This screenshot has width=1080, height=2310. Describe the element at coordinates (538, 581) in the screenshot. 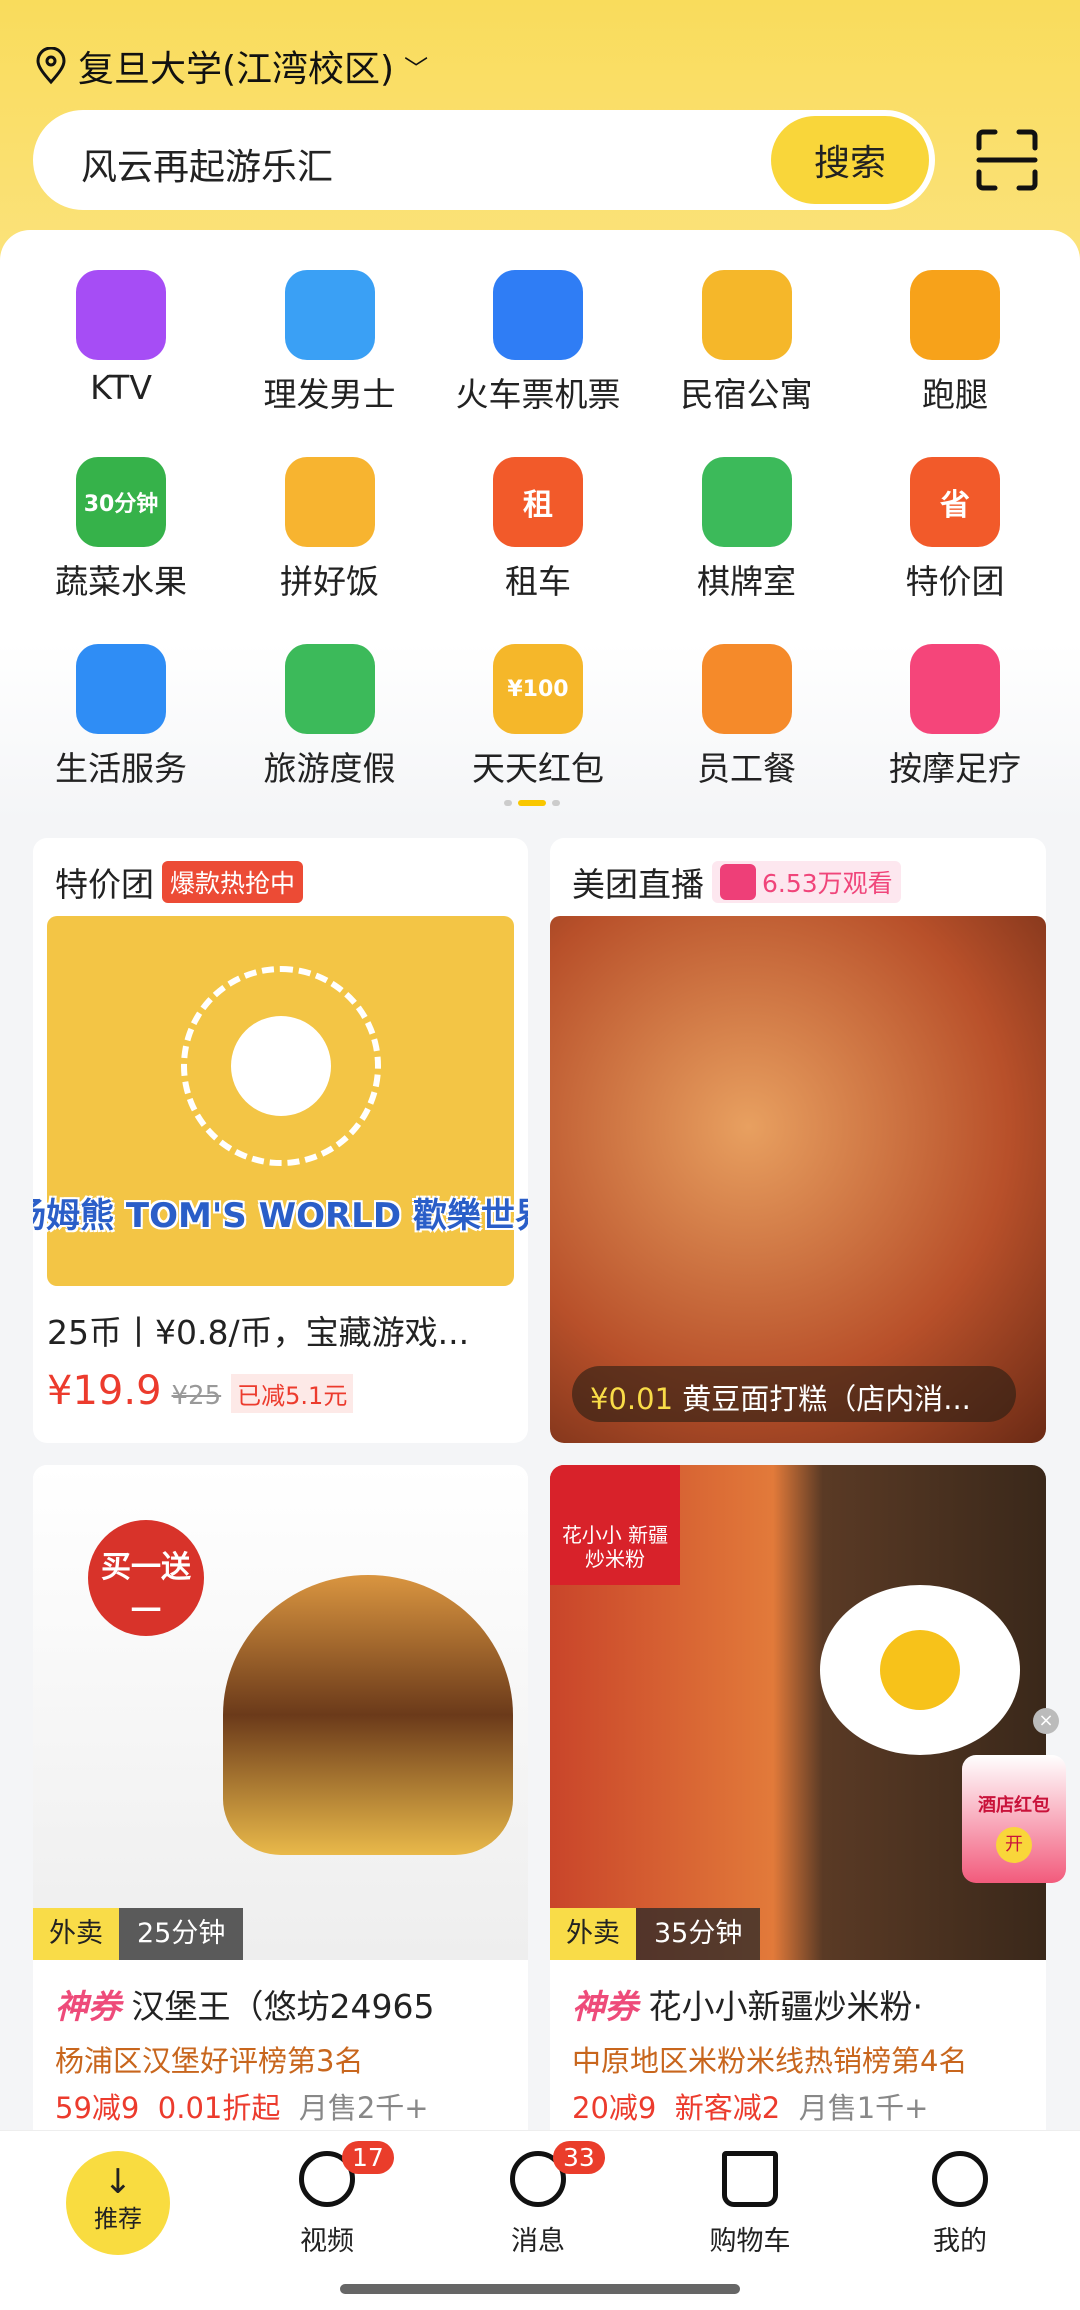

I see `category-label: 租车` at that location.